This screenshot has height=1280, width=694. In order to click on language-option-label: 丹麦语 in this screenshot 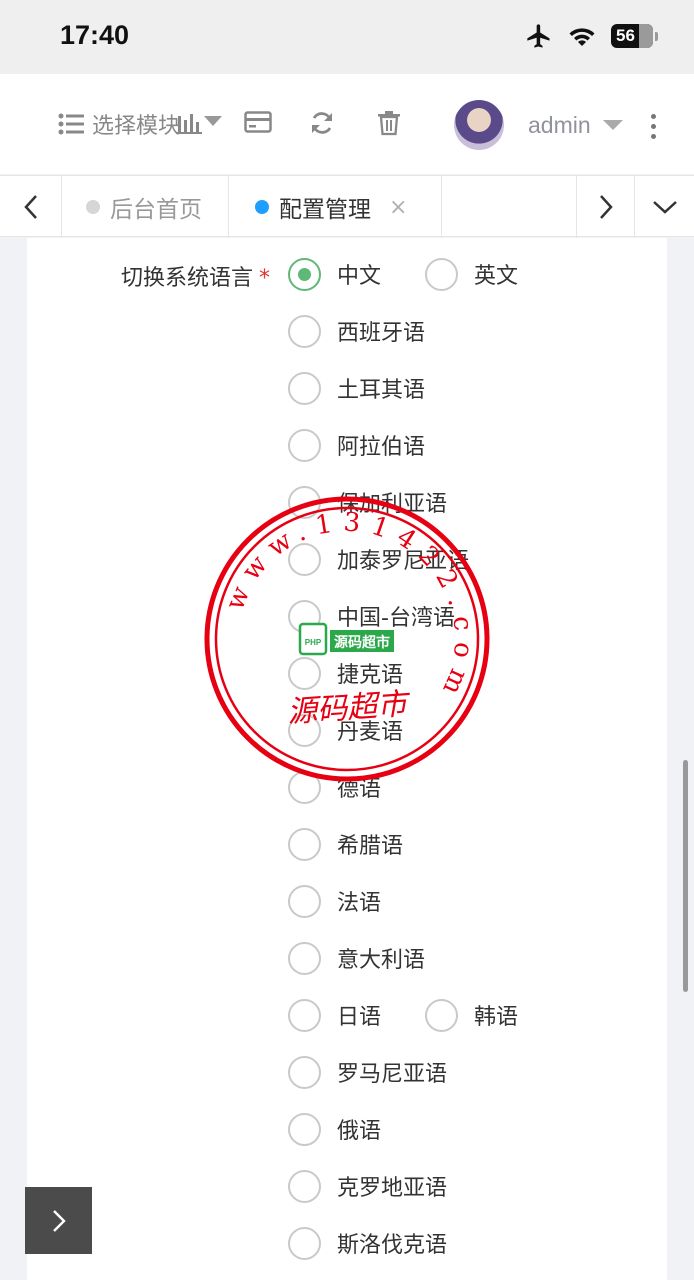, I will do `click(370, 732)`.